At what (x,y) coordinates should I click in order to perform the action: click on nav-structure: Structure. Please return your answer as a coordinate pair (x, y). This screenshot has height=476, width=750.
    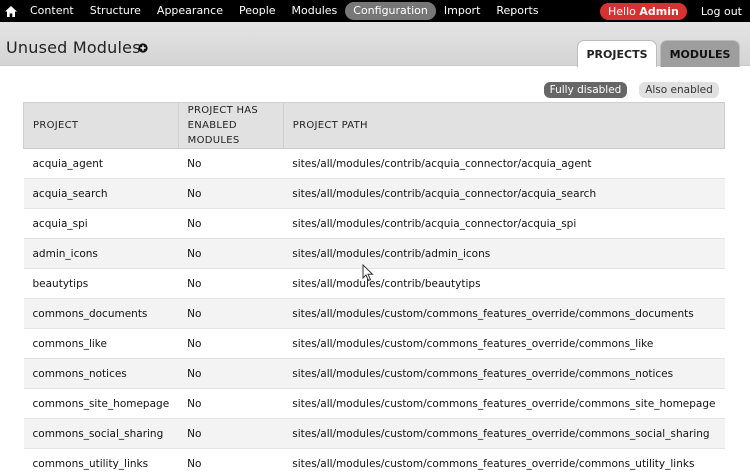
    Looking at the image, I should click on (115, 11).